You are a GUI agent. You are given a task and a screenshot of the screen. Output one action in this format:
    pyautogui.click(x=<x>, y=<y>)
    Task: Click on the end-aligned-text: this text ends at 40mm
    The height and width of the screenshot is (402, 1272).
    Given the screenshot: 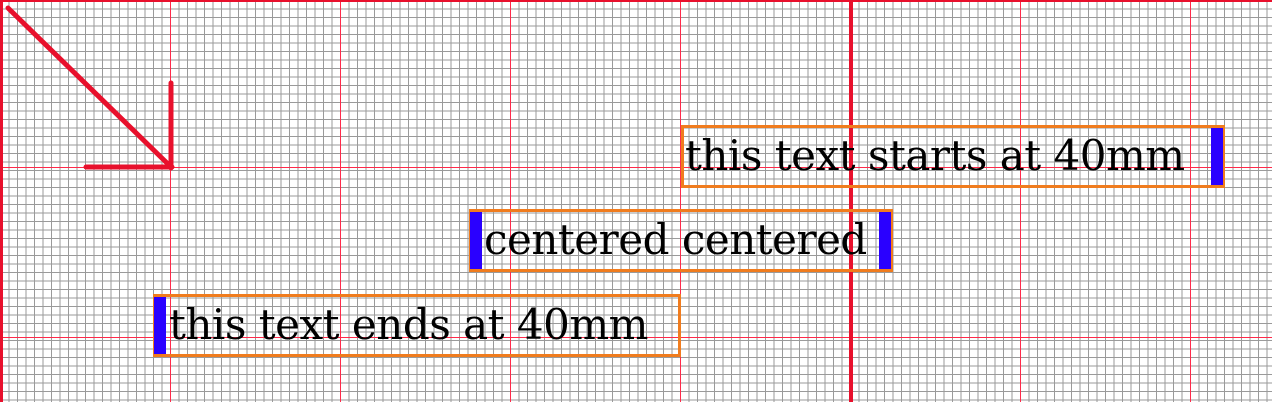 What is the action you would take?
    pyautogui.click(x=408, y=324)
    